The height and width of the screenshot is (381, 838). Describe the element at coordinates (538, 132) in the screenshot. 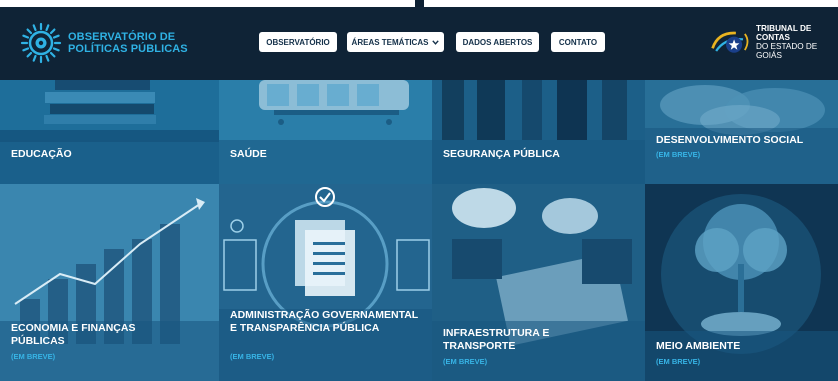

I see `tile-seguranca-publica: SEGURANÇA PÚBLICA` at that location.